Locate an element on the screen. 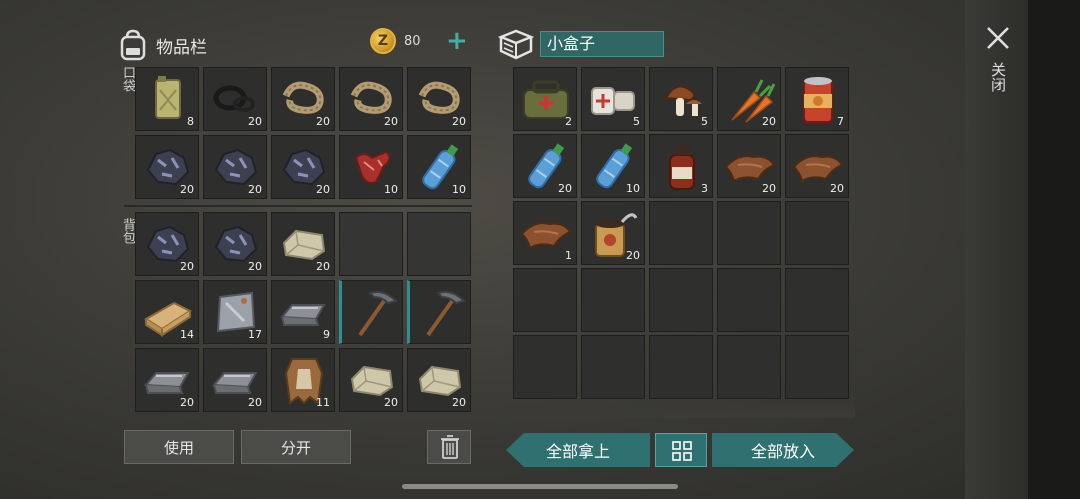 This screenshot has height=499, width=1080. trash-icon is located at coordinates (450, 447).